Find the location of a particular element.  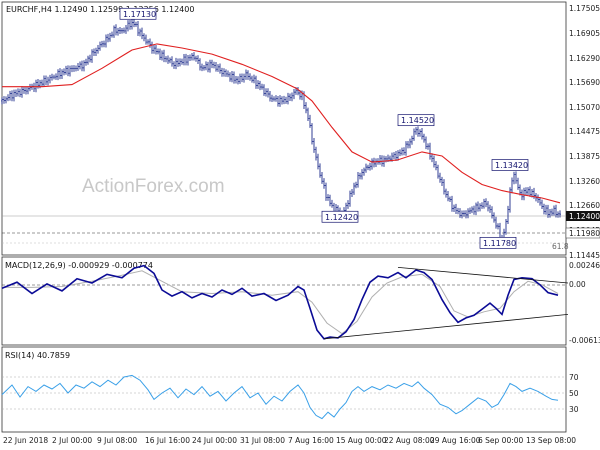

macd-signal-line is located at coordinates (280, 302).